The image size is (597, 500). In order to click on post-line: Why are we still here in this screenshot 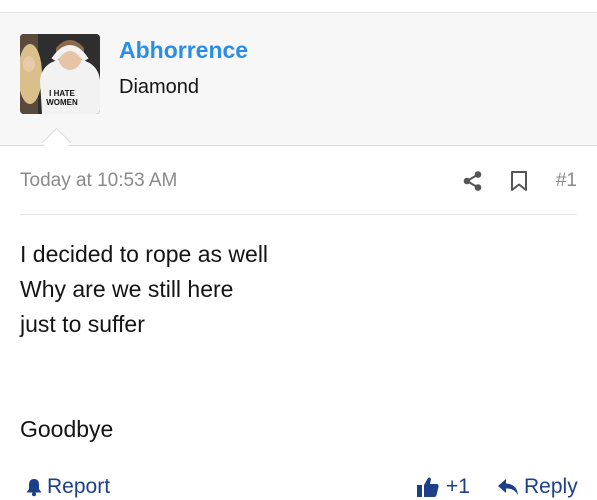, I will do `click(127, 289)`.